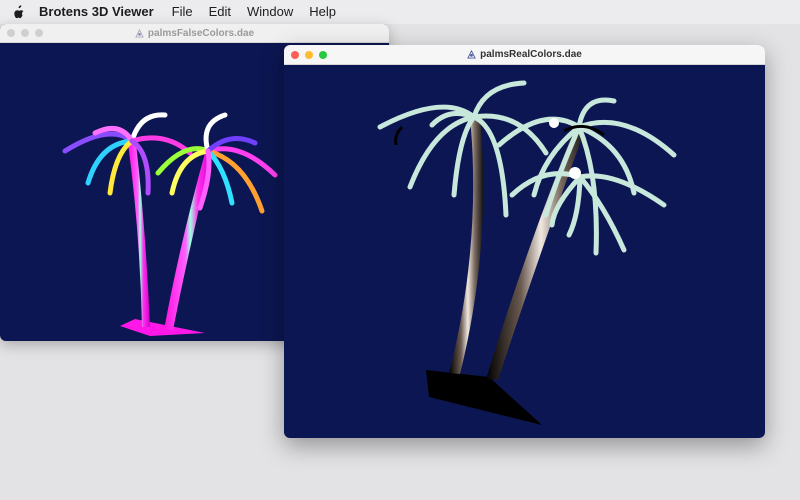  Describe the element at coordinates (182, 12) in the screenshot. I see `menu-file: File` at that location.